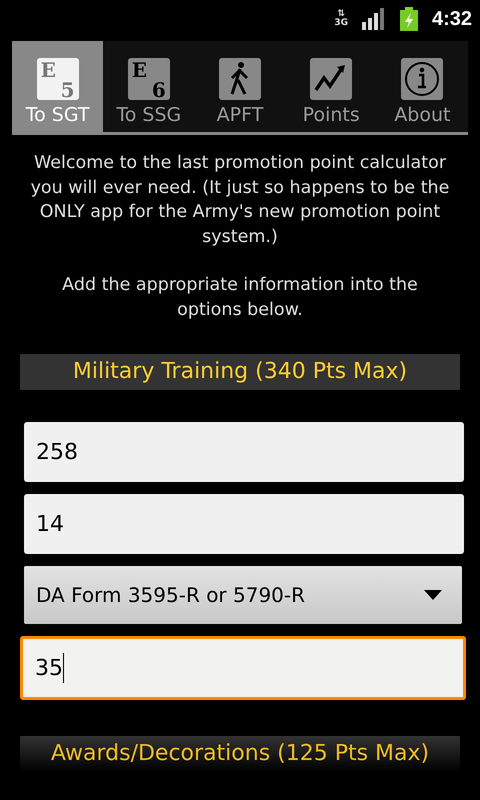 The image size is (480, 800). Describe the element at coordinates (374, 19) in the screenshot. I see `signal-icon` at that location.